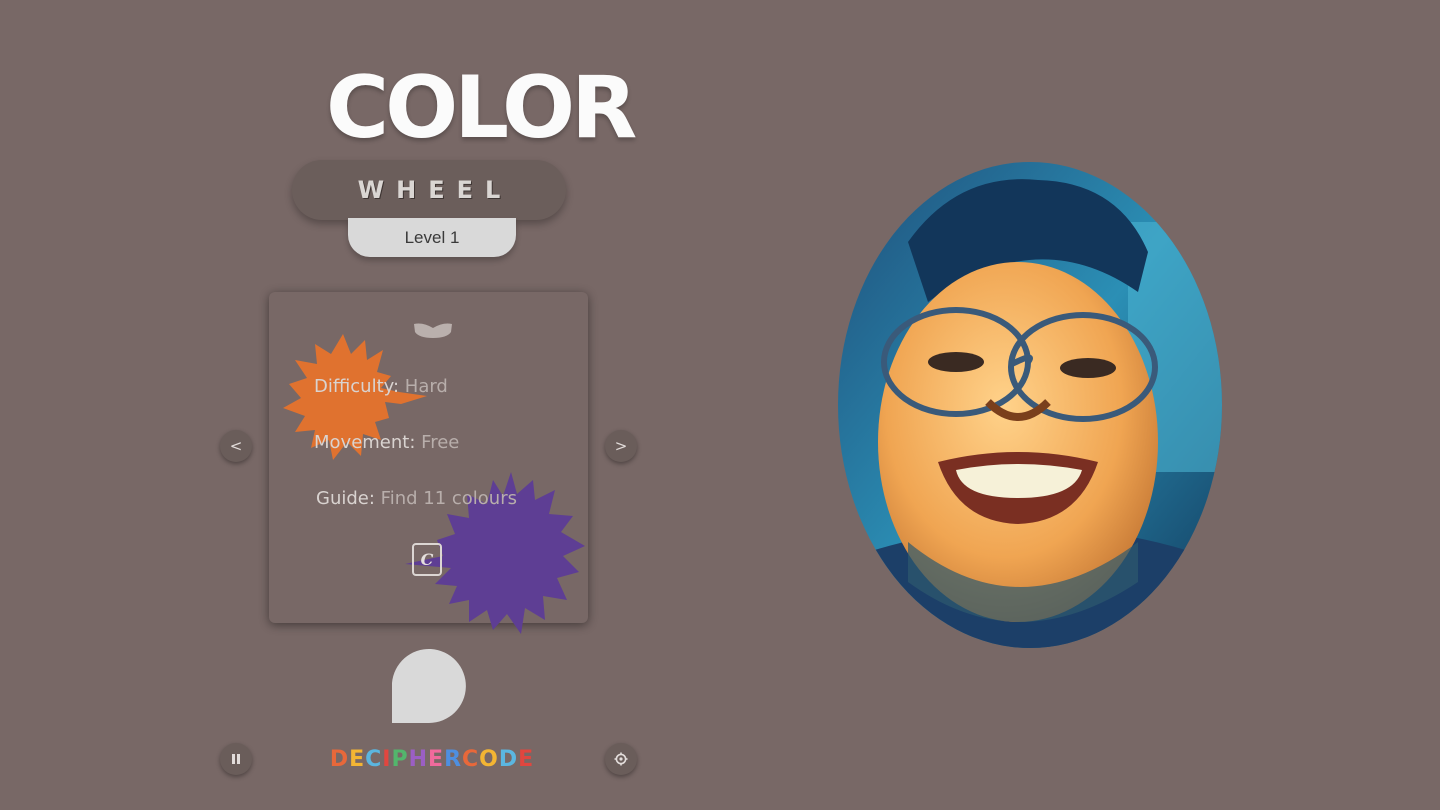 This screenshot has height=810, width=1440. What do you see at coordinates (435, 190) in the screenshot?
I see `subtitle-text: WHEEL` at bounding box center [435, 190].